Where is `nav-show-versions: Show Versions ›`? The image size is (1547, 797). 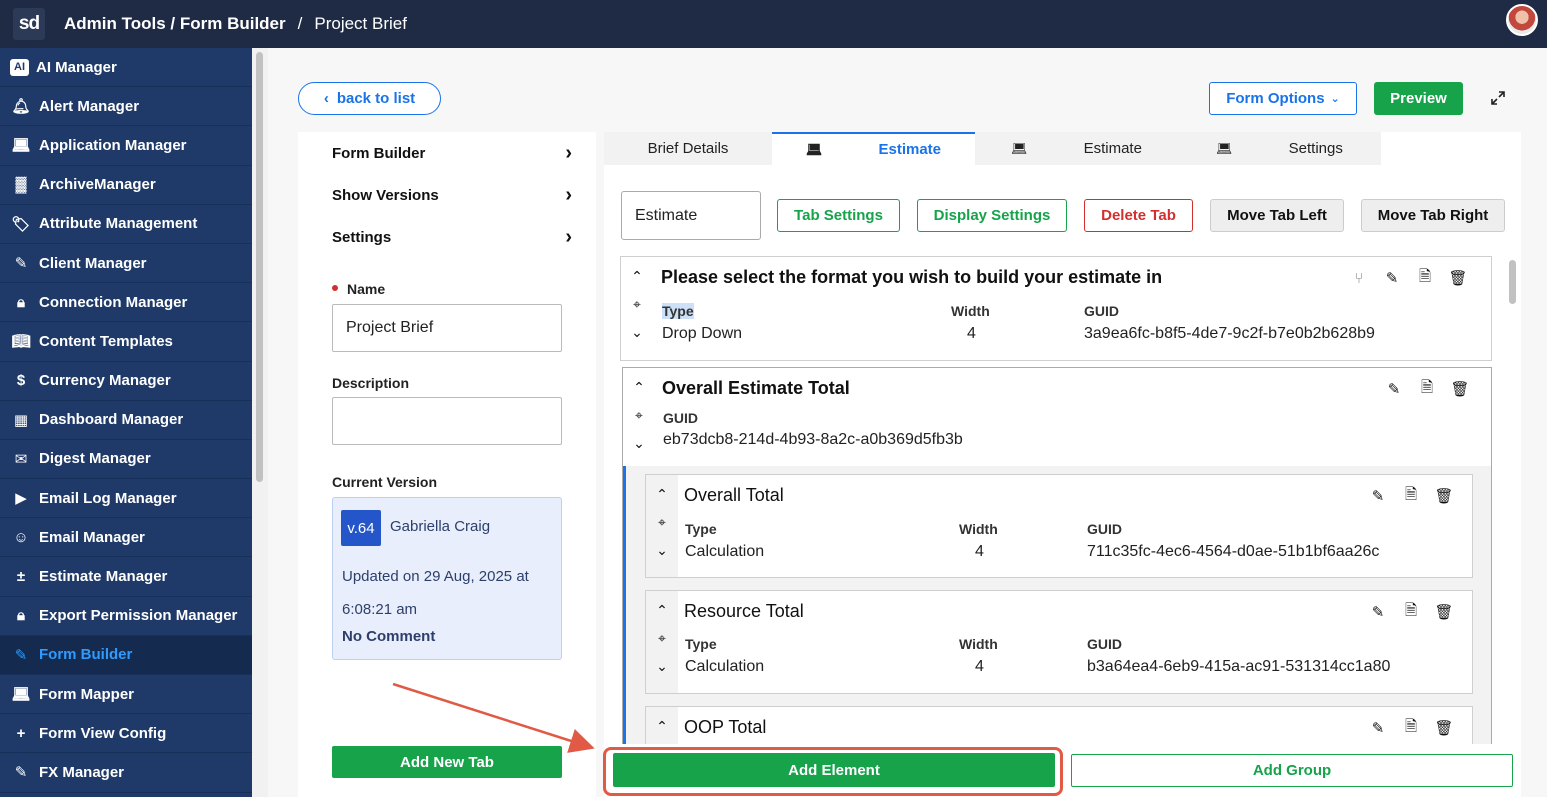 nav-show-versions: Show Versions › is located at coordinates (452, 195).